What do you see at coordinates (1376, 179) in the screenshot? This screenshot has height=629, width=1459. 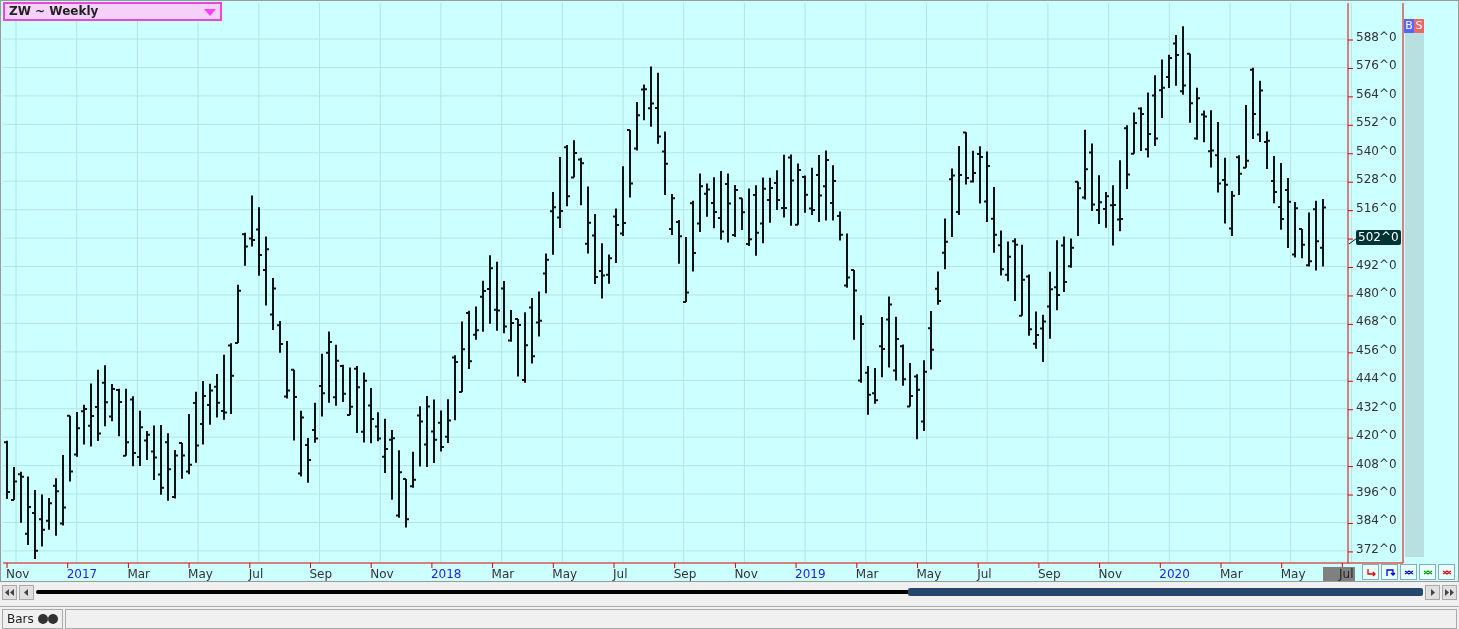 I see `price-label: 528^0` at bounding box center [1376, 179].